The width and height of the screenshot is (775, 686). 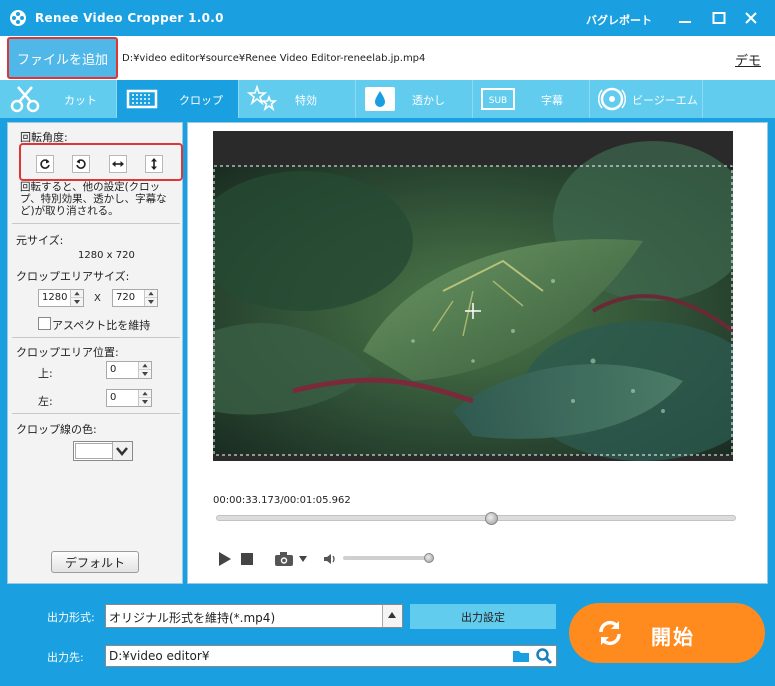 I want to click on folder-icon, so click(x=521, y=656).